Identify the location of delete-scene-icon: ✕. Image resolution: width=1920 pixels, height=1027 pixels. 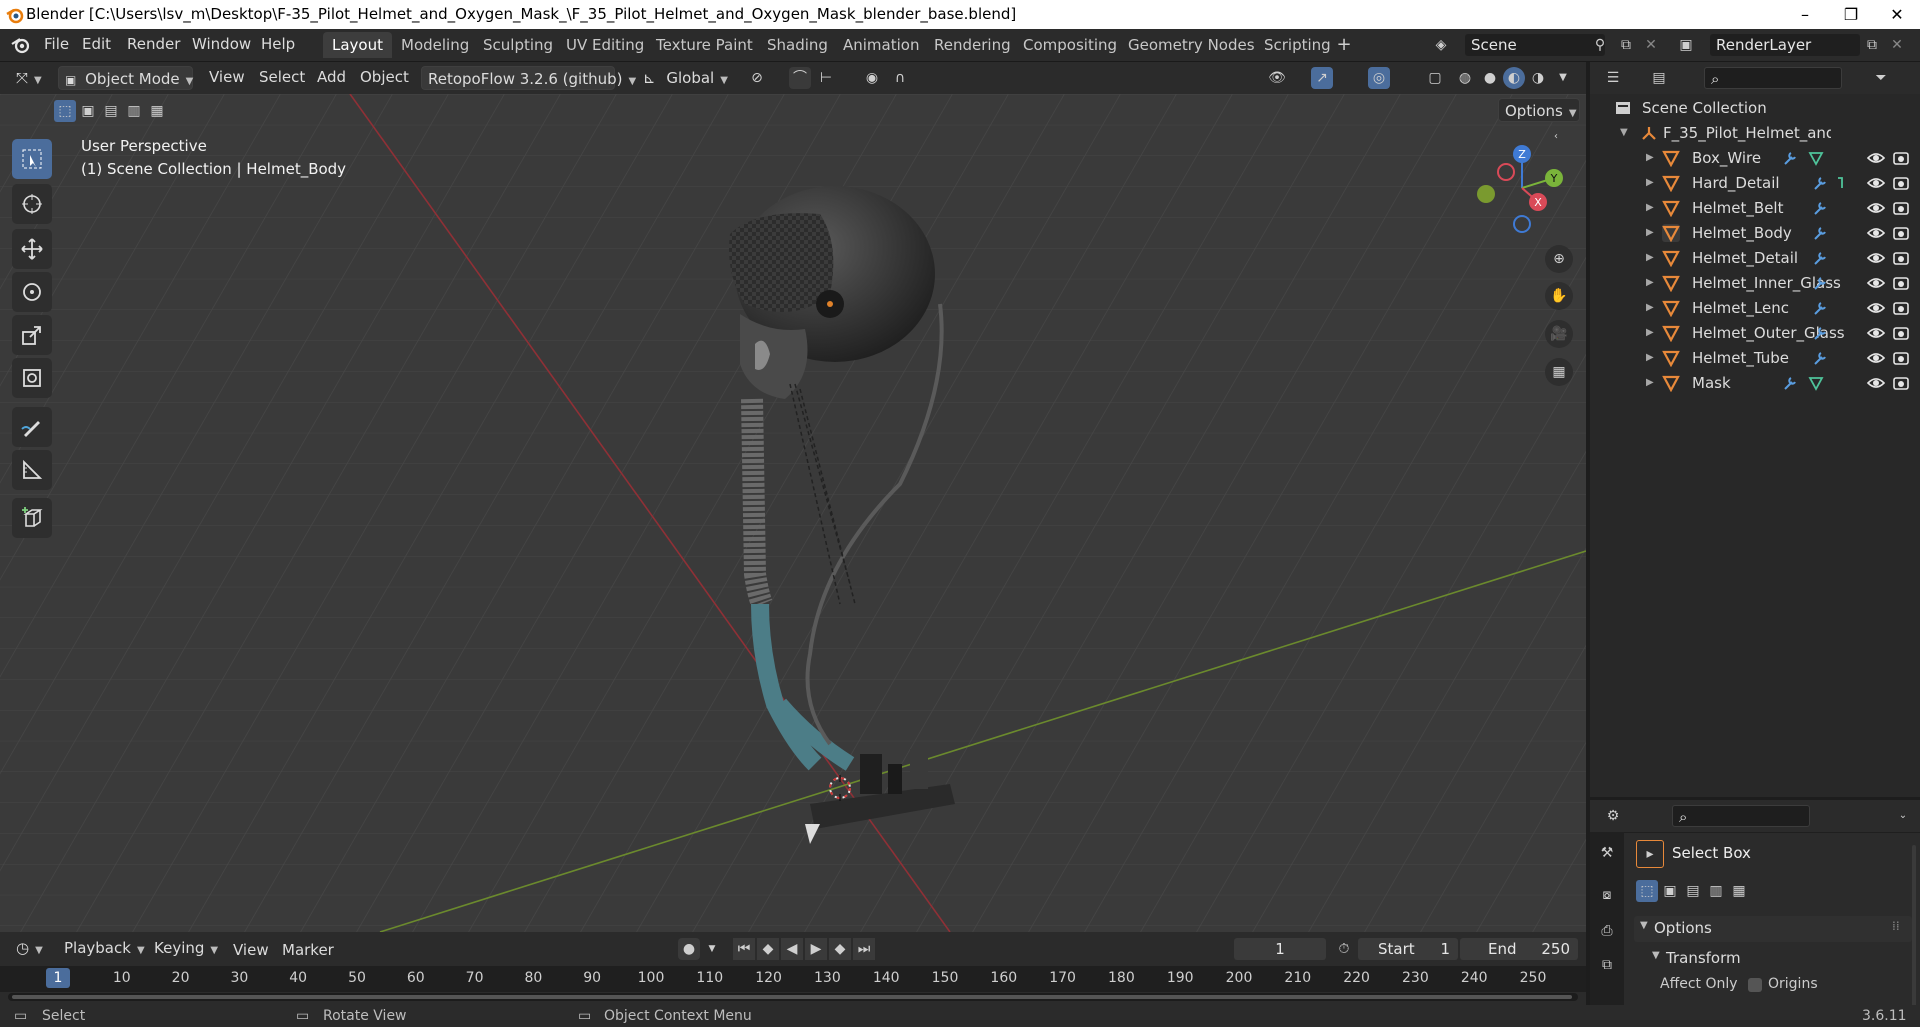
(1651, 45).